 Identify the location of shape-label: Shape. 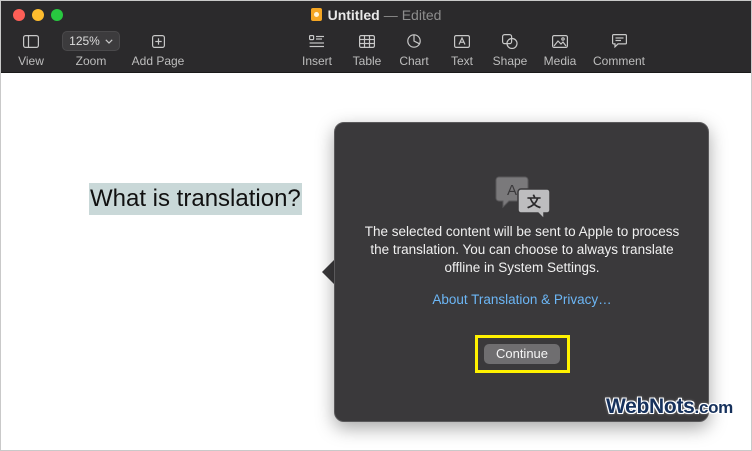
(510, 61).